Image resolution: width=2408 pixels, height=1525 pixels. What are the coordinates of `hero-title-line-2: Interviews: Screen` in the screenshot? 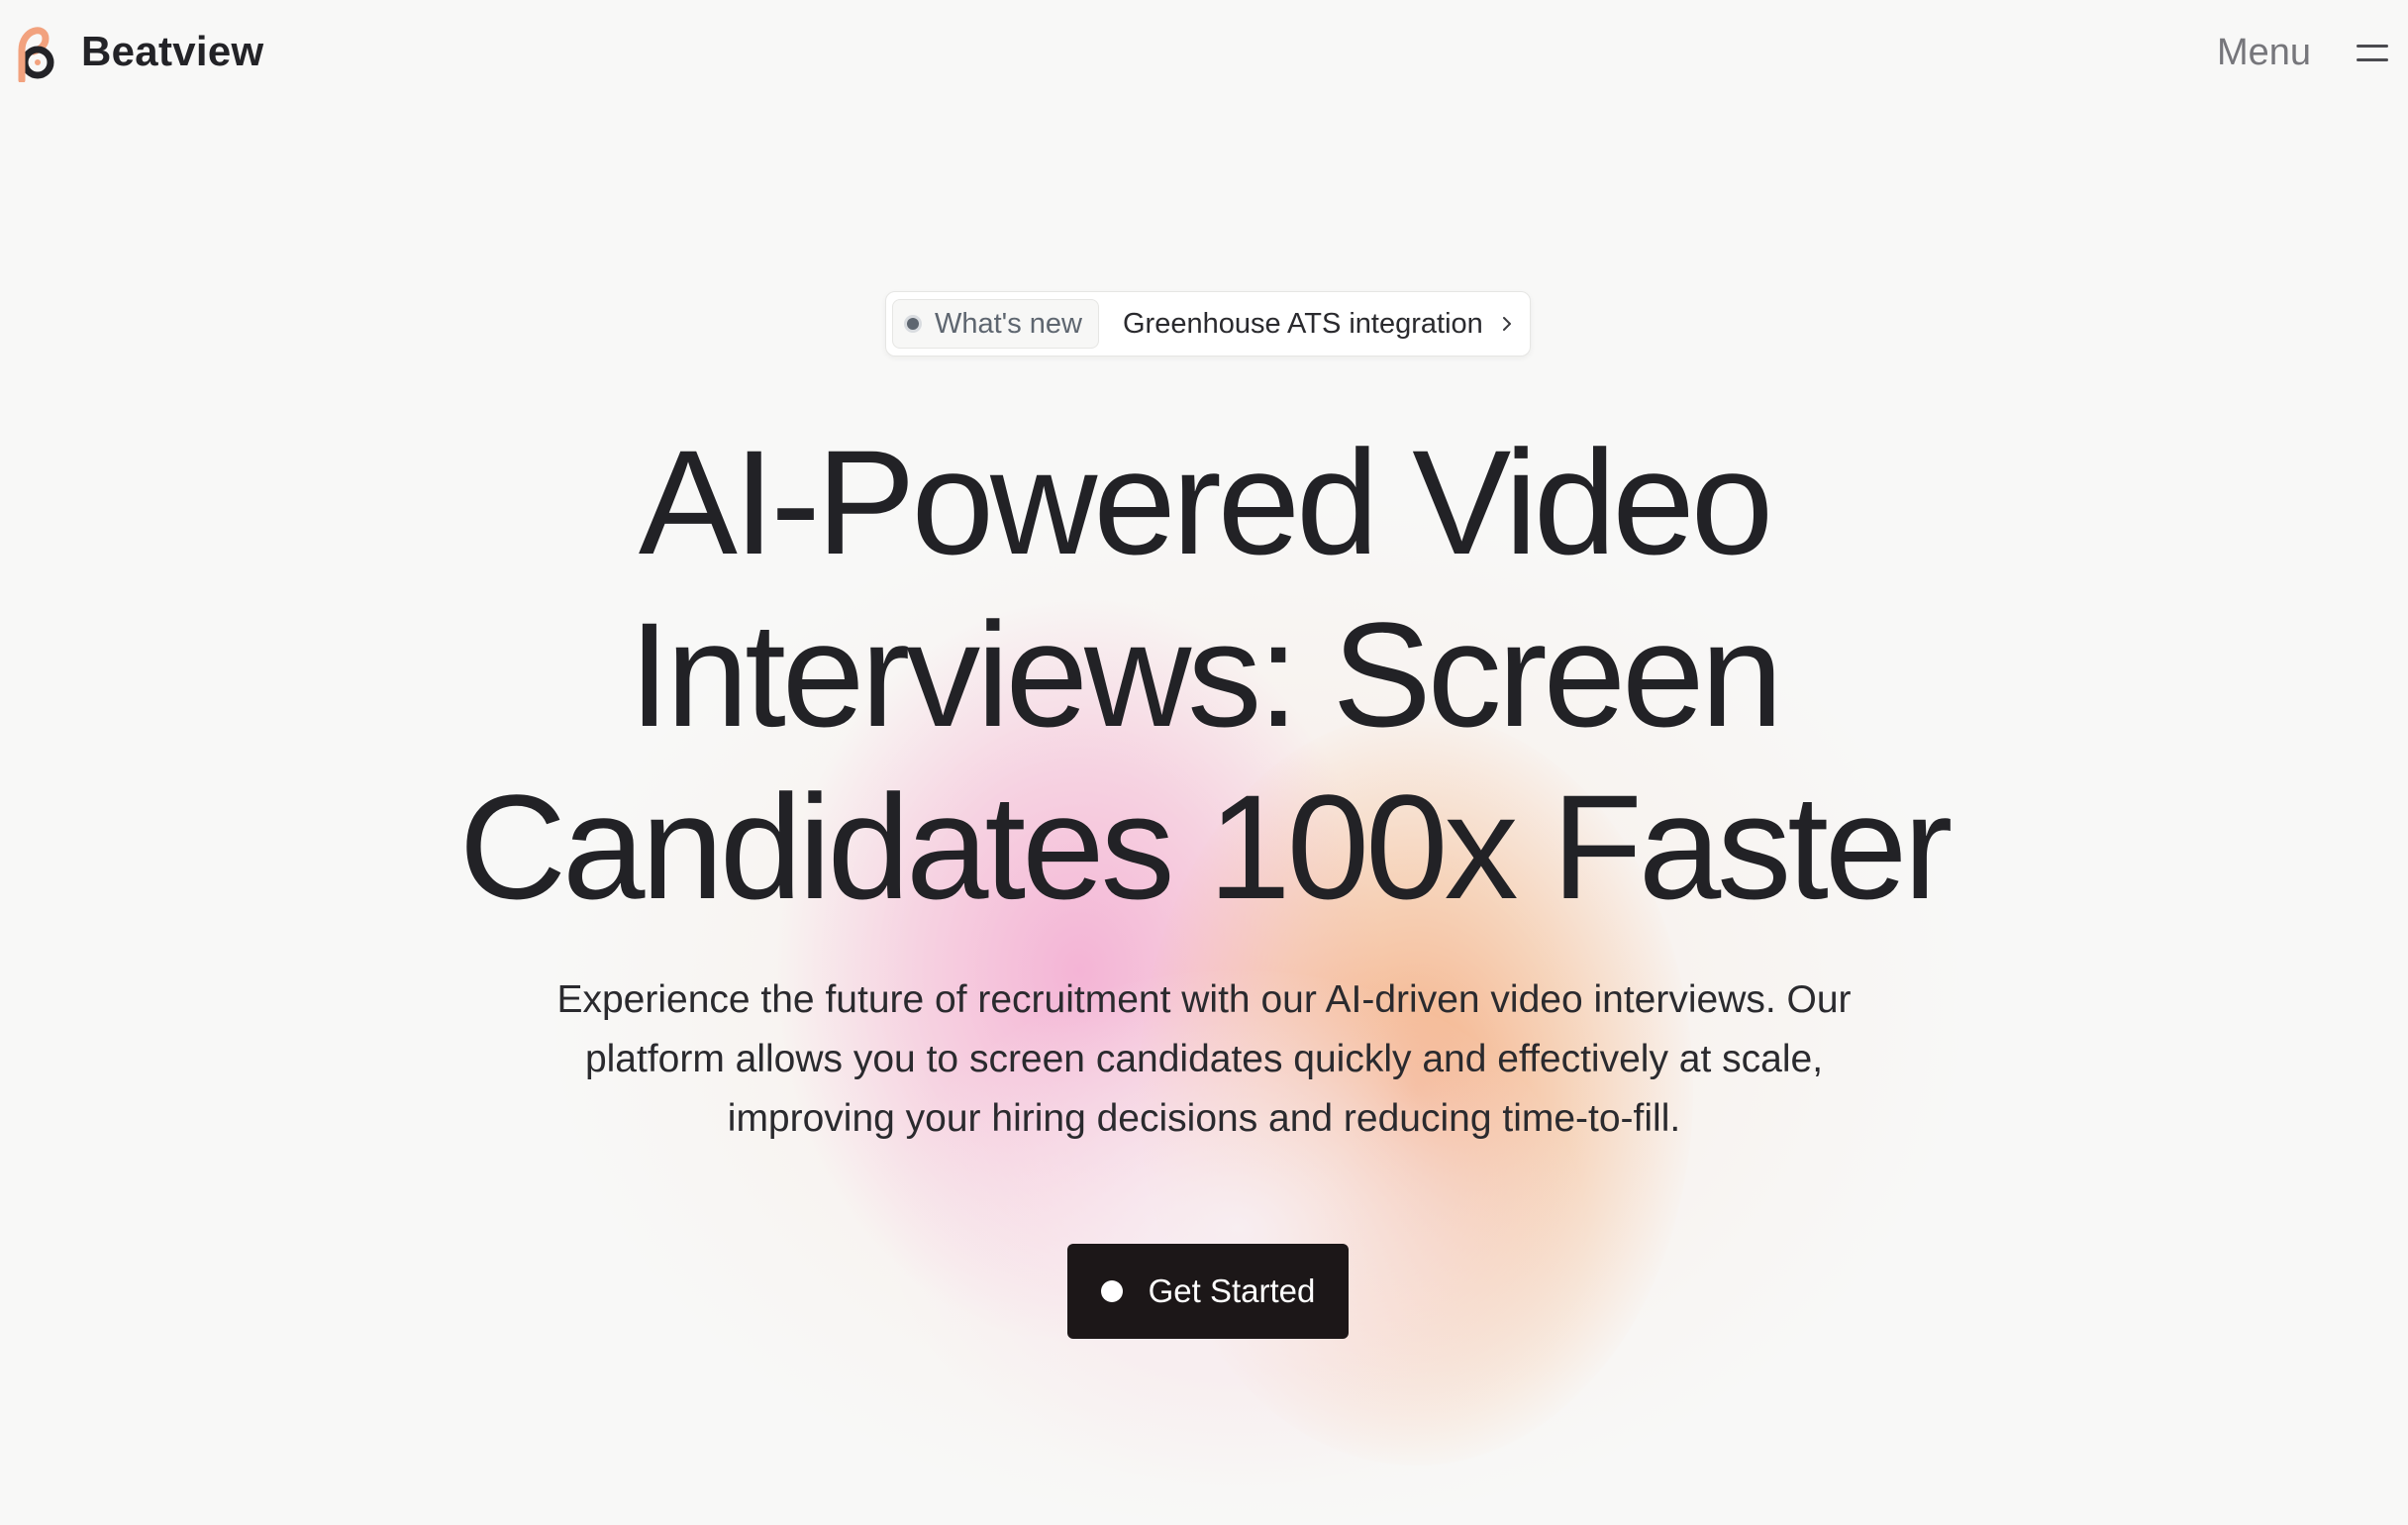 It's located at (1206, 674).